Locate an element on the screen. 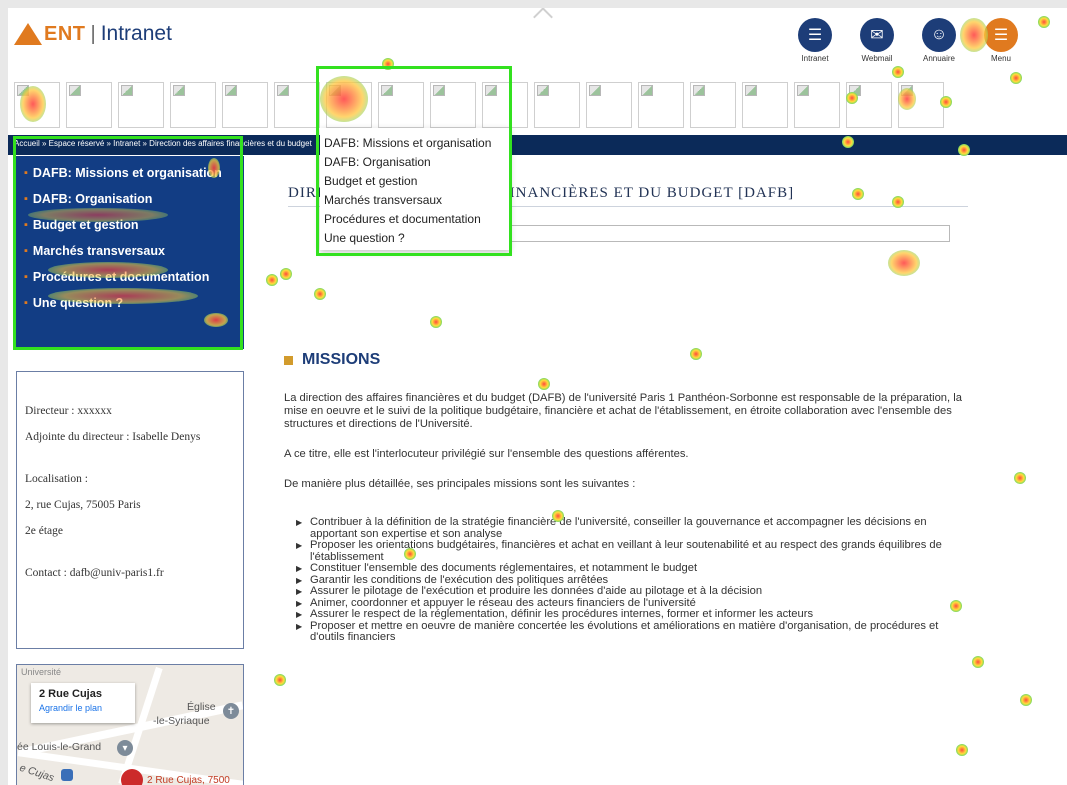 The width and height of the screenshot is (1067, 785). side-menu-label: DAFB: Missions et organisation is located at coordinates (127, 173).